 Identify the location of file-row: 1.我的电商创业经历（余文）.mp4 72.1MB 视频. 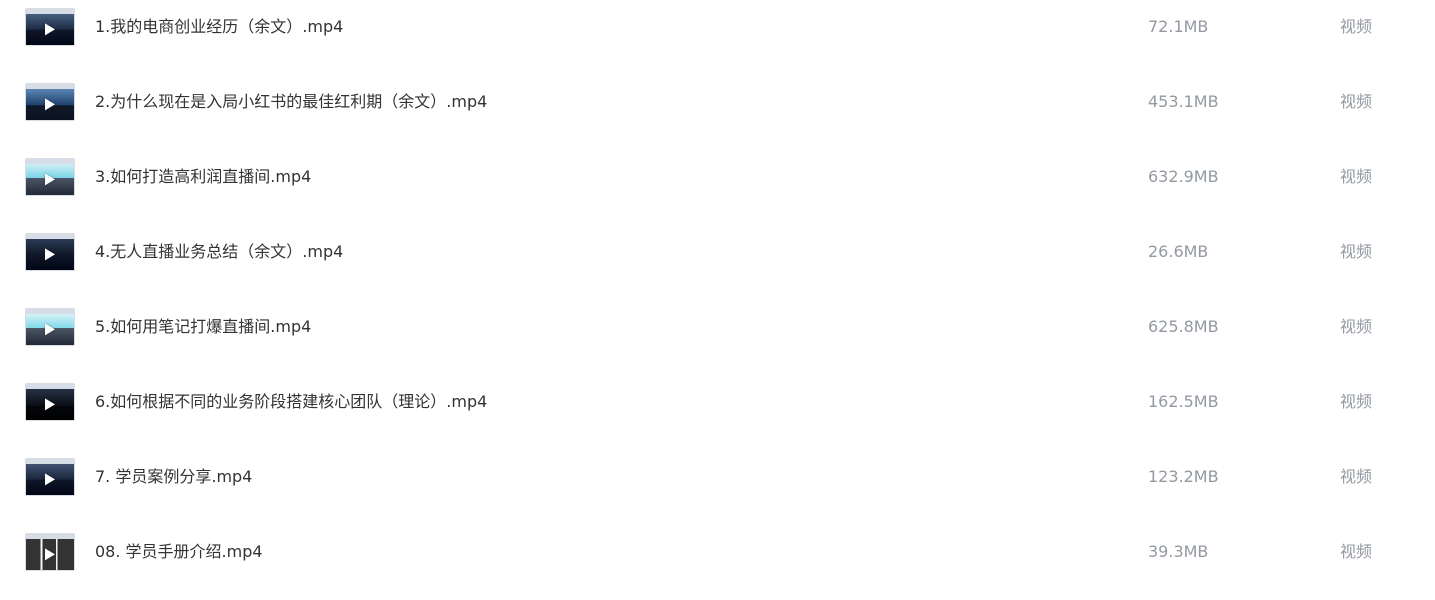
(717, 37).